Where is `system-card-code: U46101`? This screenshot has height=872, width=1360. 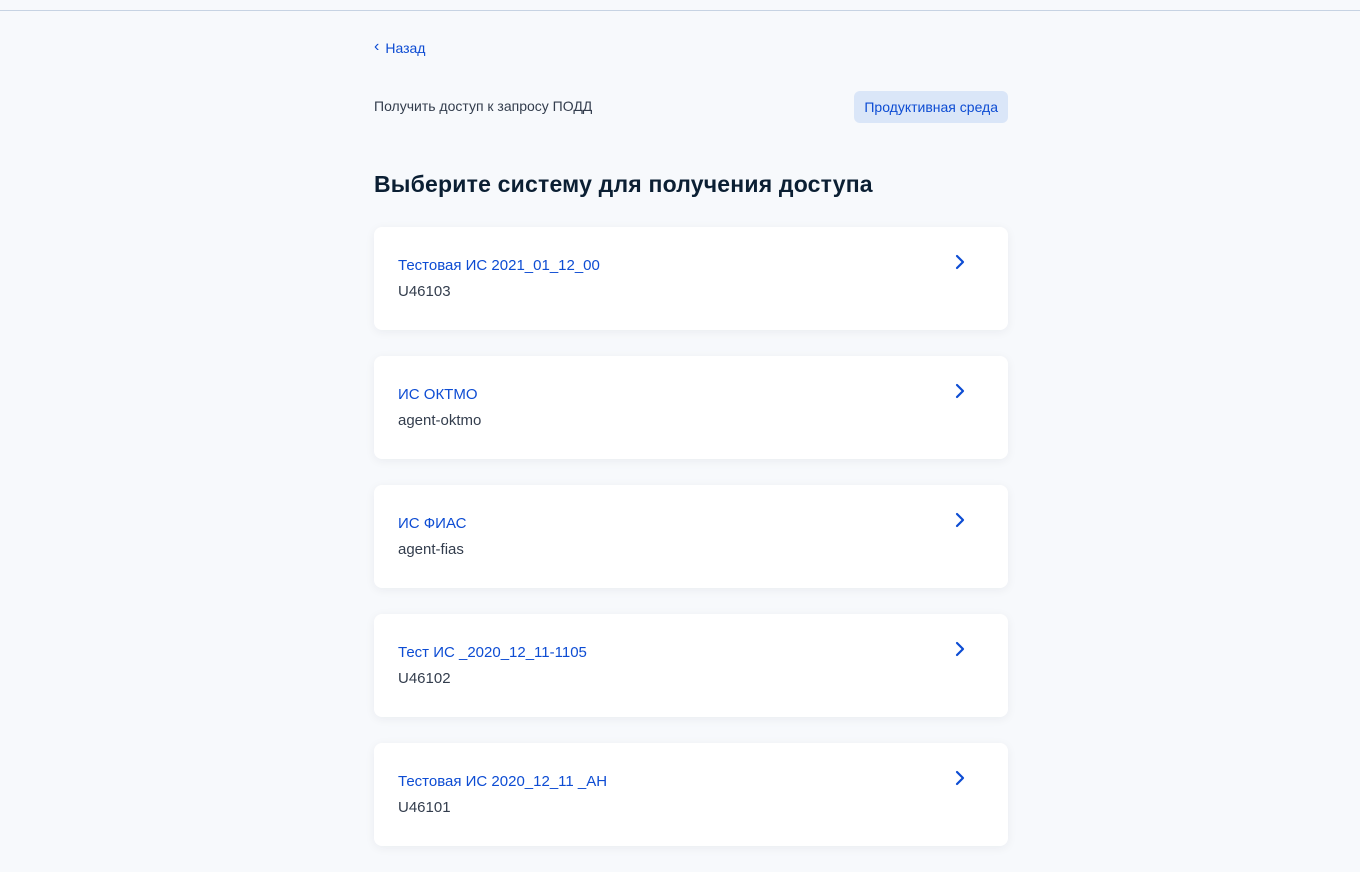 system-card-code: U46101 is located at coordinates (424, 807).